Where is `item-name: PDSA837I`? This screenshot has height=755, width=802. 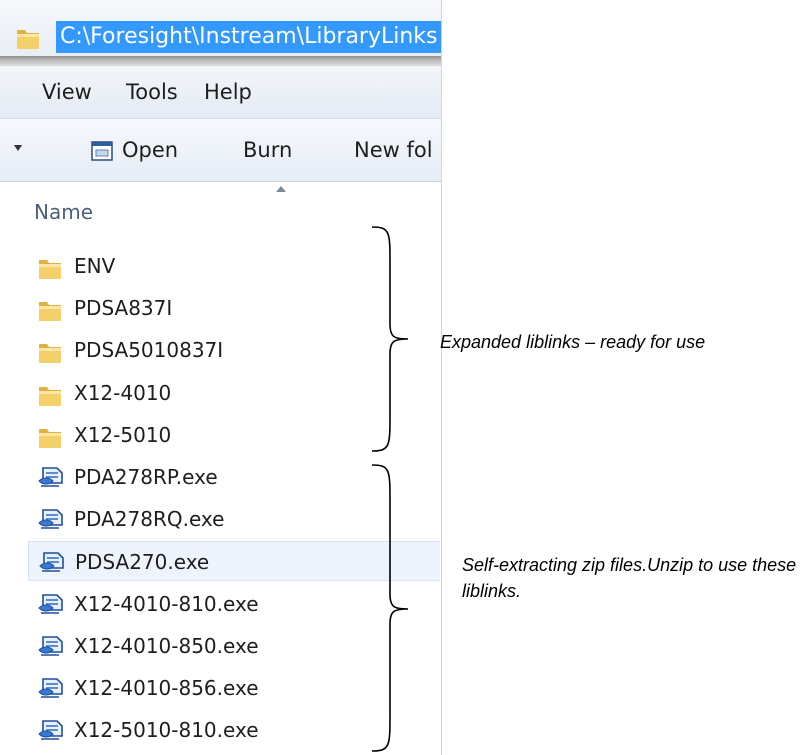 item-name: PDSA837I is located at coordinates (123, 308).